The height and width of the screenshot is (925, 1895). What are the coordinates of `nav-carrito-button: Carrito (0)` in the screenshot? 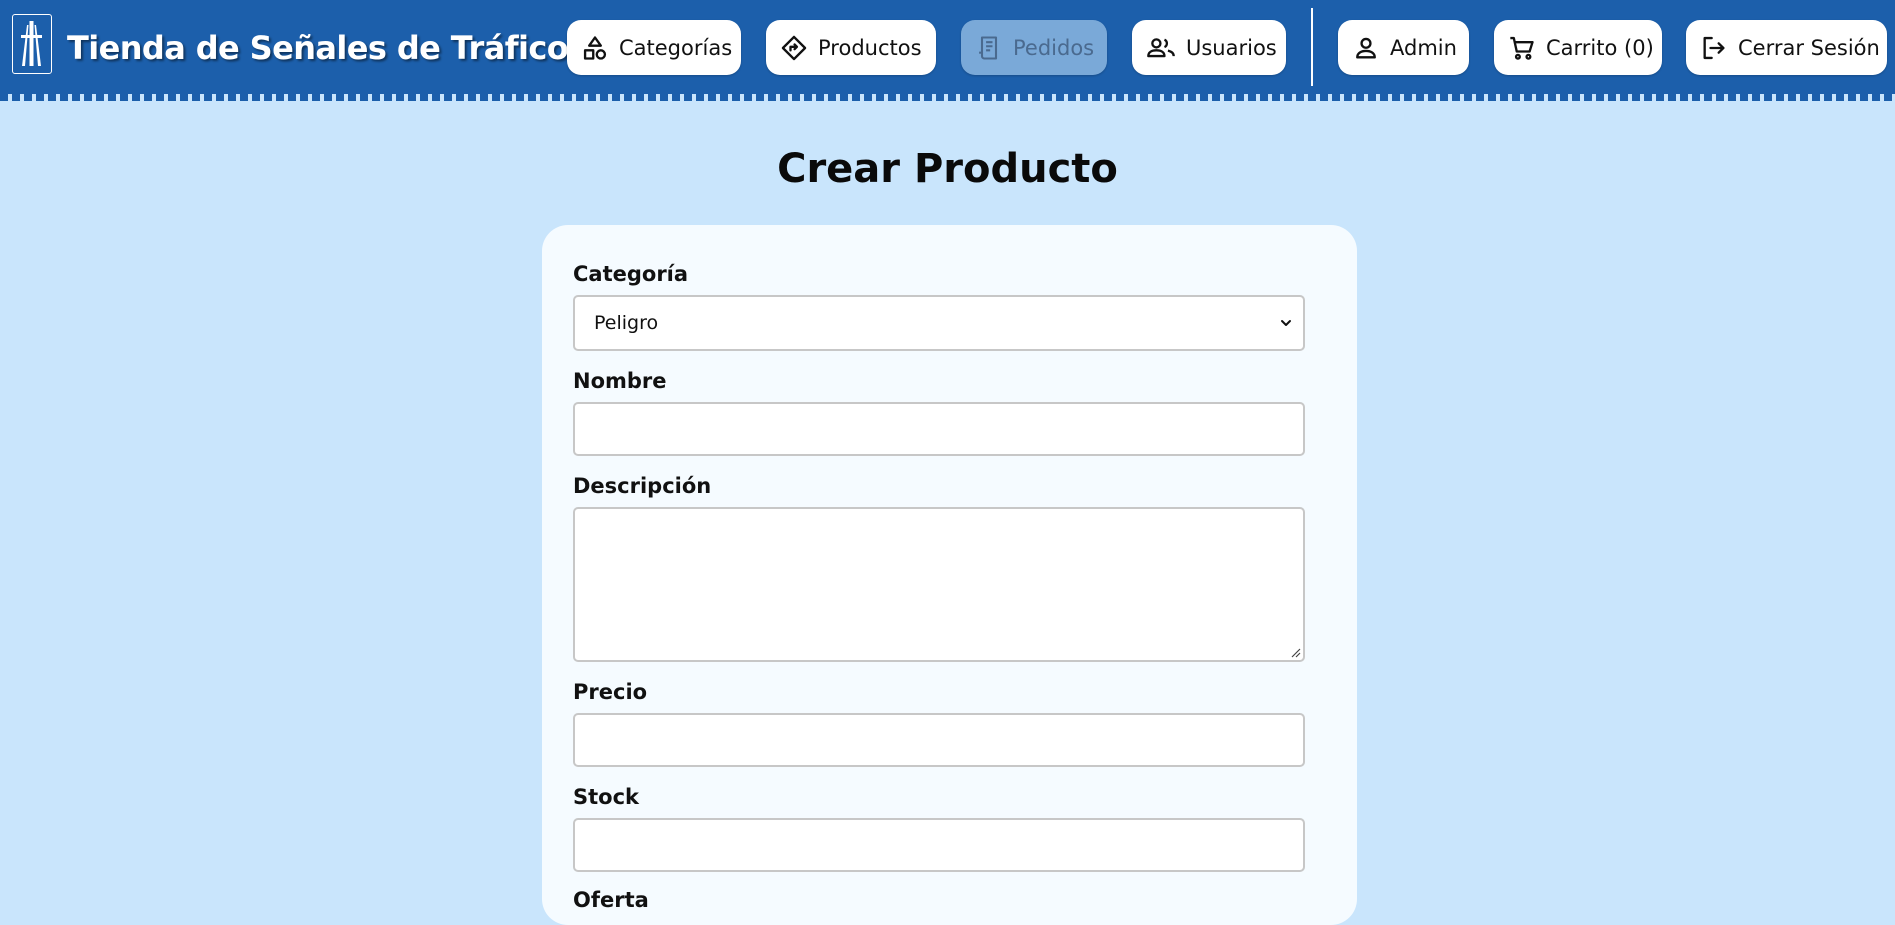 It's located at (1578, 47).